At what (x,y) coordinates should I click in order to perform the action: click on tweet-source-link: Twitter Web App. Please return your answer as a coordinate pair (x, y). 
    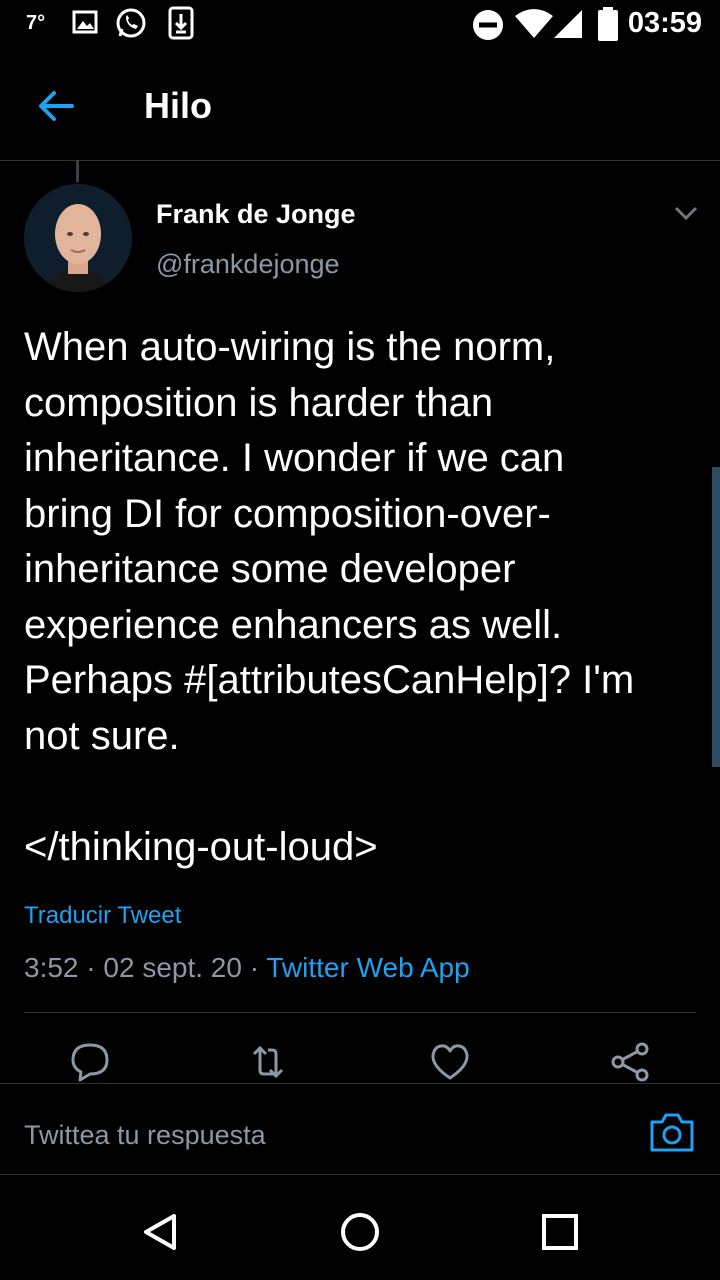
    Looking at the image, I should click on (367, 967).